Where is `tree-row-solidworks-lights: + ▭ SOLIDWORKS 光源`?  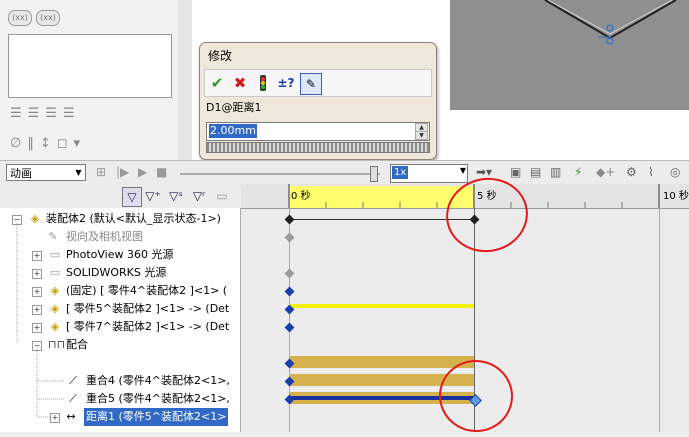
tree-row-solidworks-lights: + ▭ SOLIDWORKS 光源 is located at coordinates (120, 273).